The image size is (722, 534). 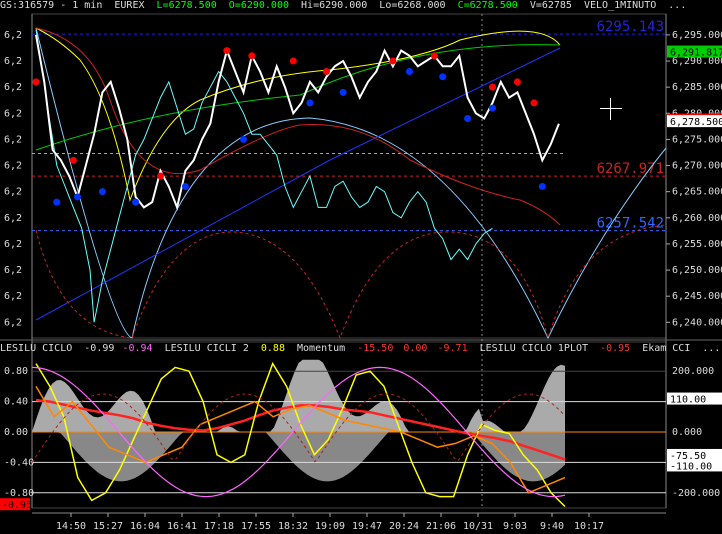 I want to click on y-tick-label: 6,295.000, so click(x=697, y=35).